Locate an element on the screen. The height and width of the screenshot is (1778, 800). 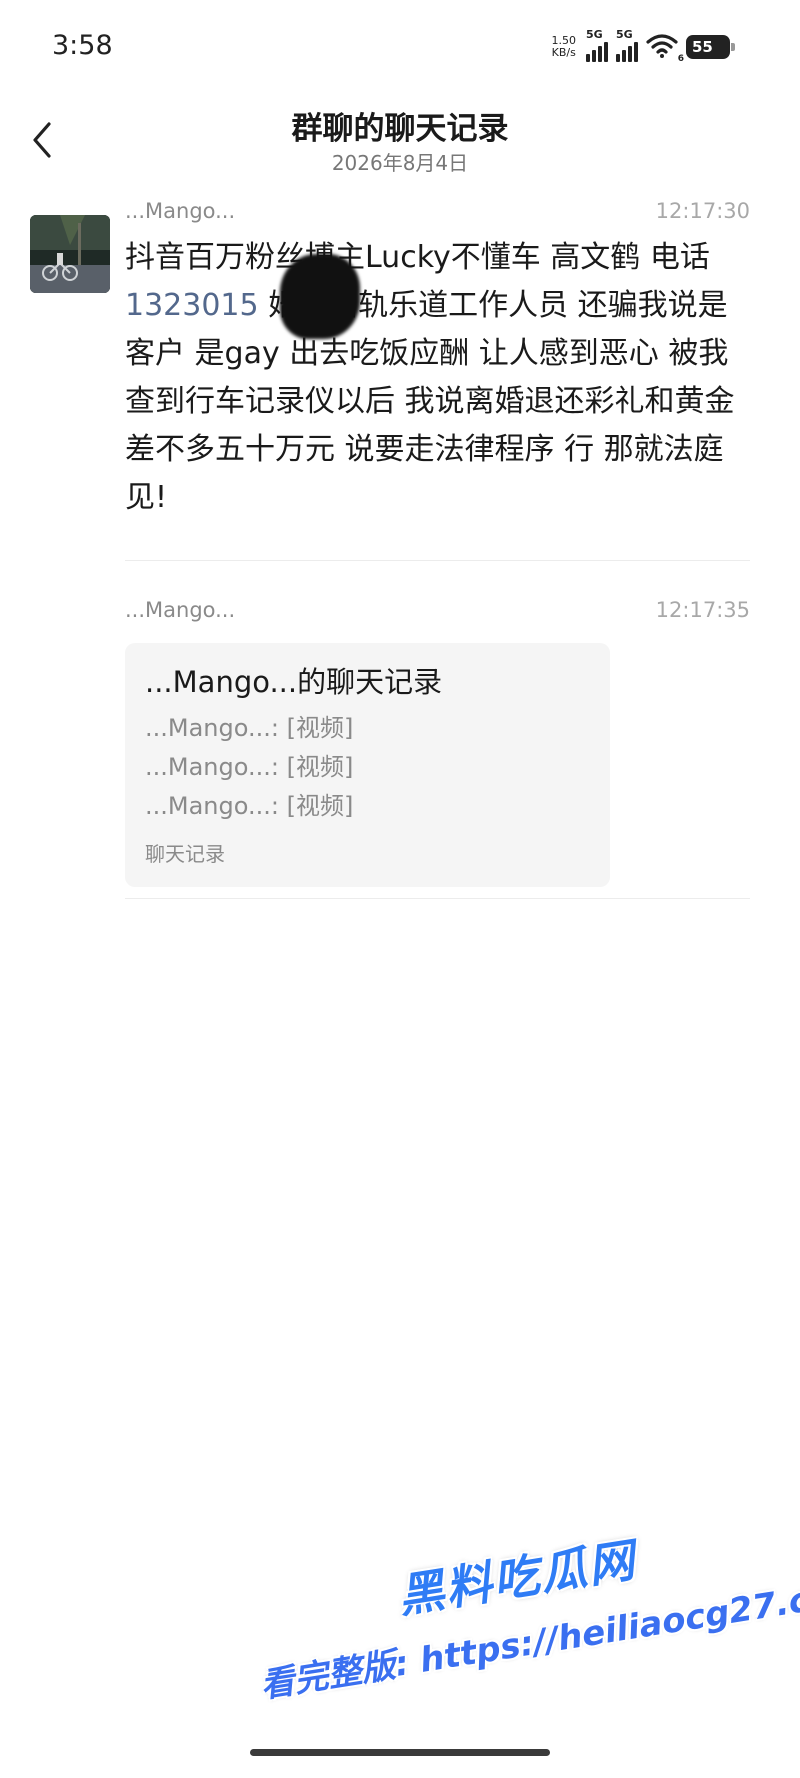
message-time: 12:17:35 is located at coordinates (702, 610).